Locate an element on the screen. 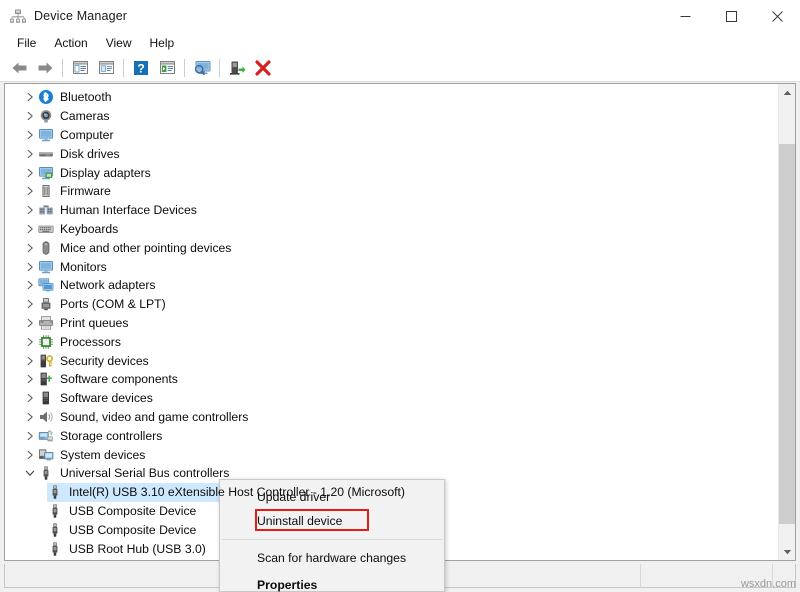 The image size is (800, 592). tree-item: Storage controllers is located at coordinates (391, 435).